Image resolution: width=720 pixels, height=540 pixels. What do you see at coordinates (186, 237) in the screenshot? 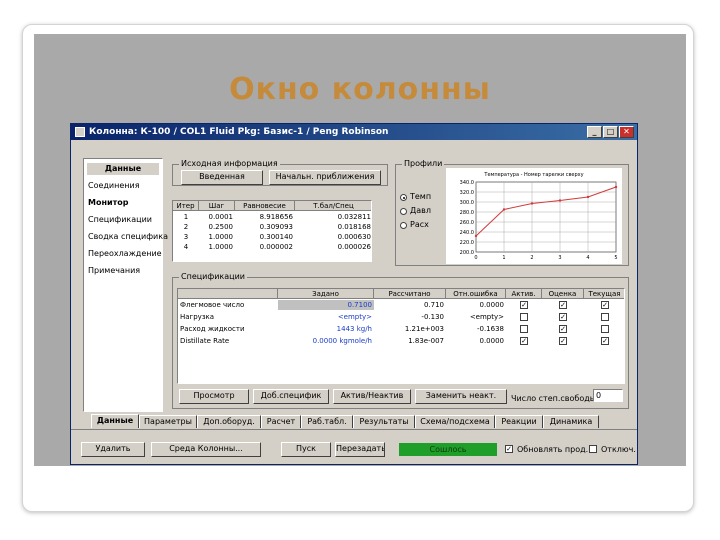
I see `table-cell: 3` at bounding box center [186, 237].